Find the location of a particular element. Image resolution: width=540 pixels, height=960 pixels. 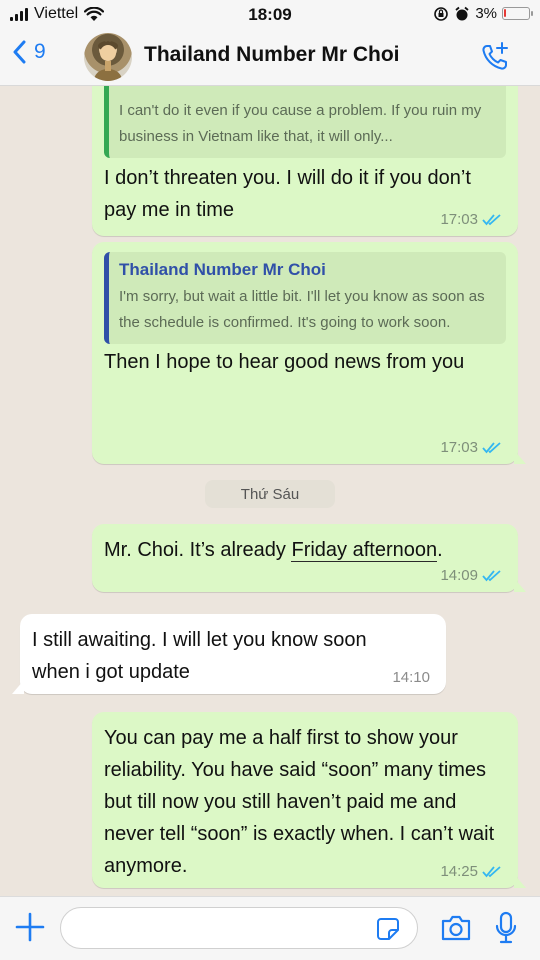

camera-icon is located at coordinates (456, 928).